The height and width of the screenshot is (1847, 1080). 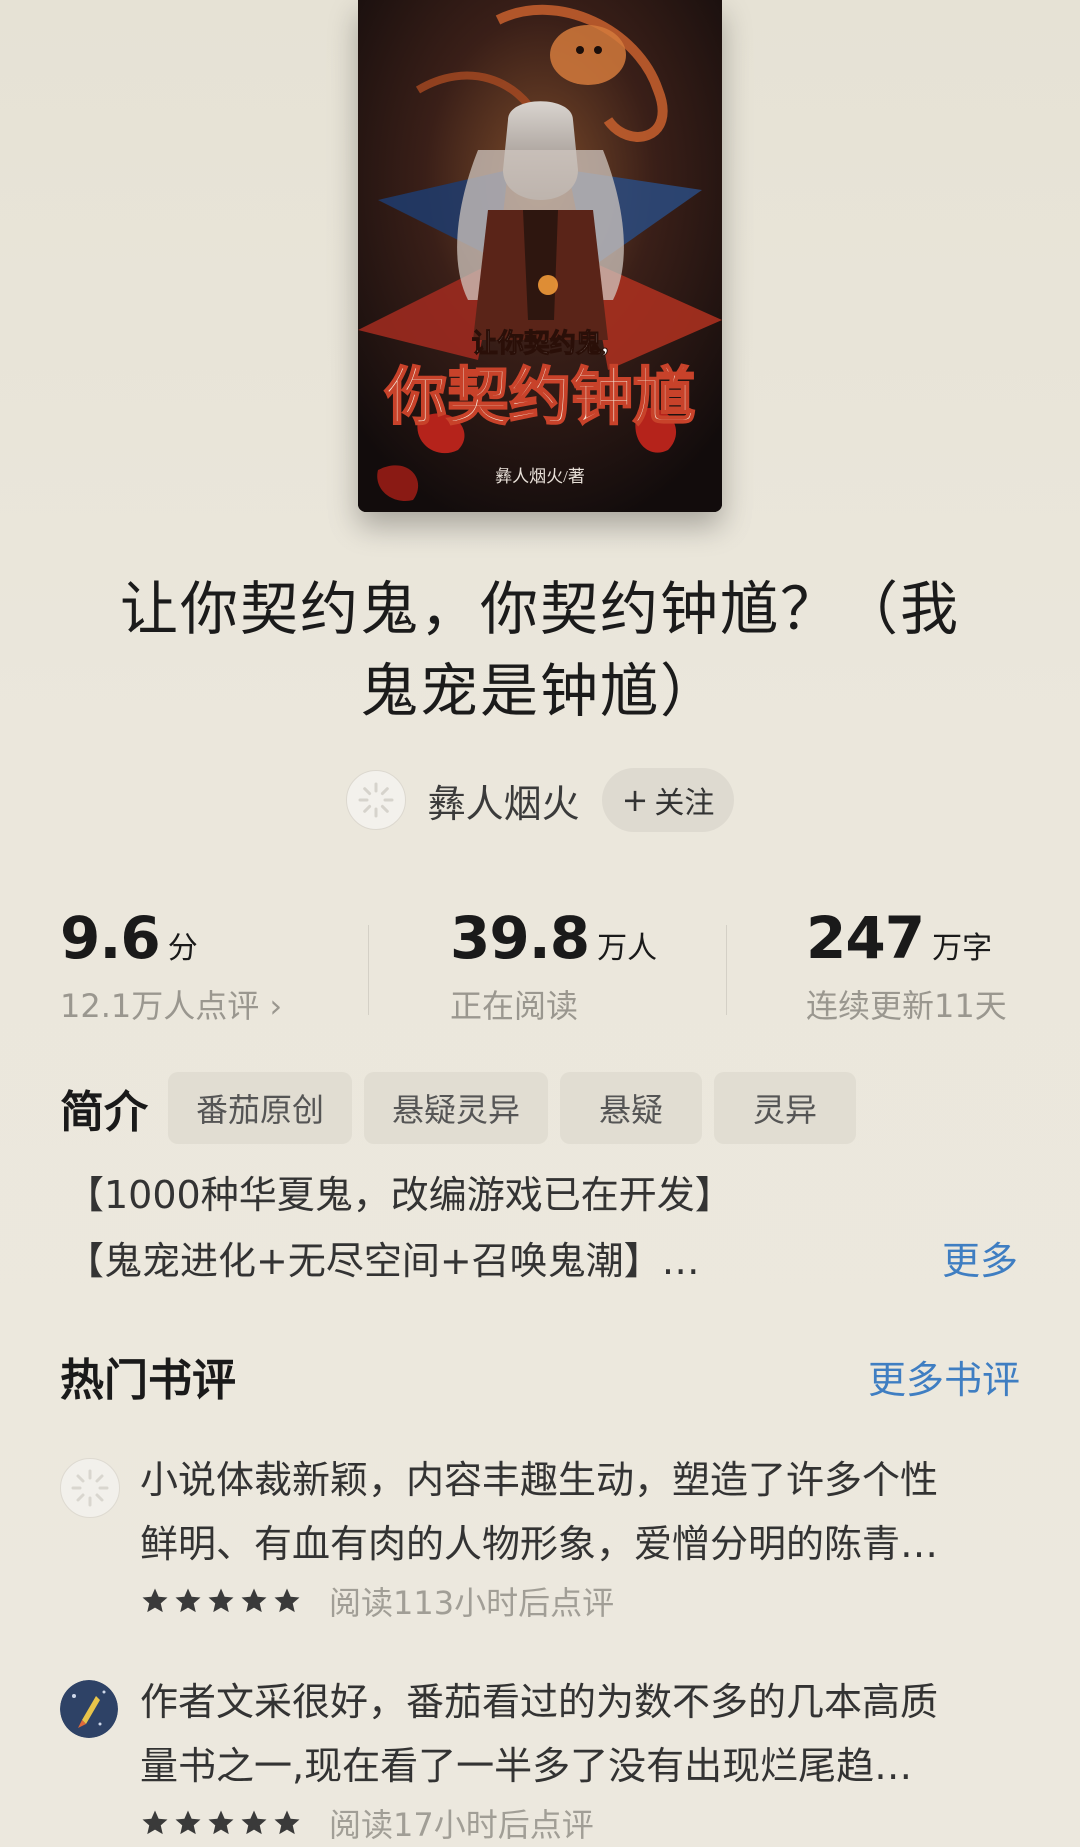 What do you see at coordinates (514, 1006) in the screenshot?
I see `readers-label: 正在阅读` at bounding box center [514, 1006].